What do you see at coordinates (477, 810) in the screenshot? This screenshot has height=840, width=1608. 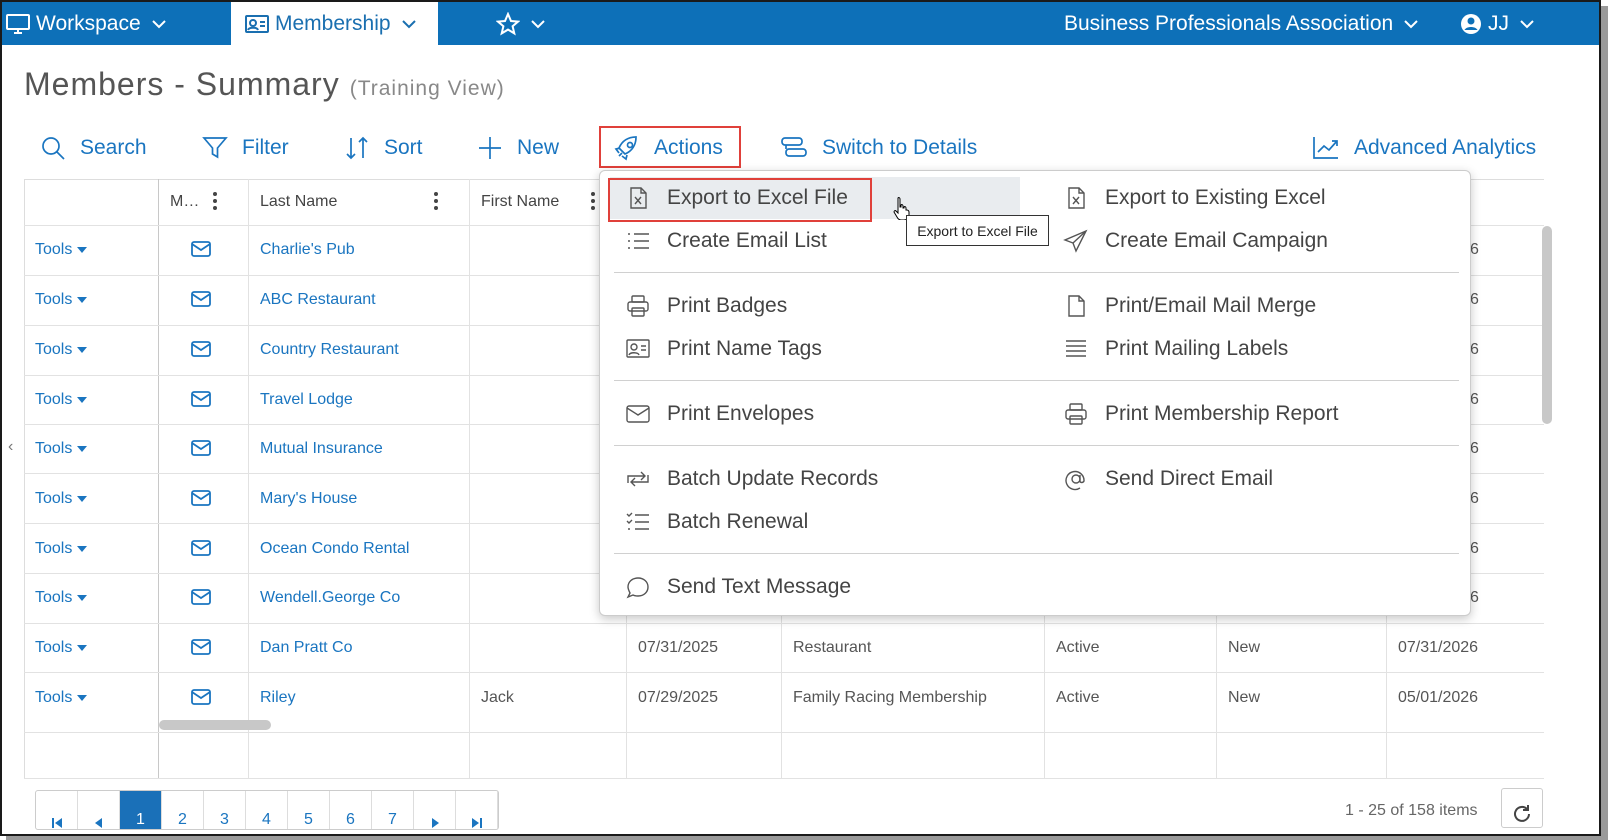 I see `last-page-button` at bounding box center [477, 810].